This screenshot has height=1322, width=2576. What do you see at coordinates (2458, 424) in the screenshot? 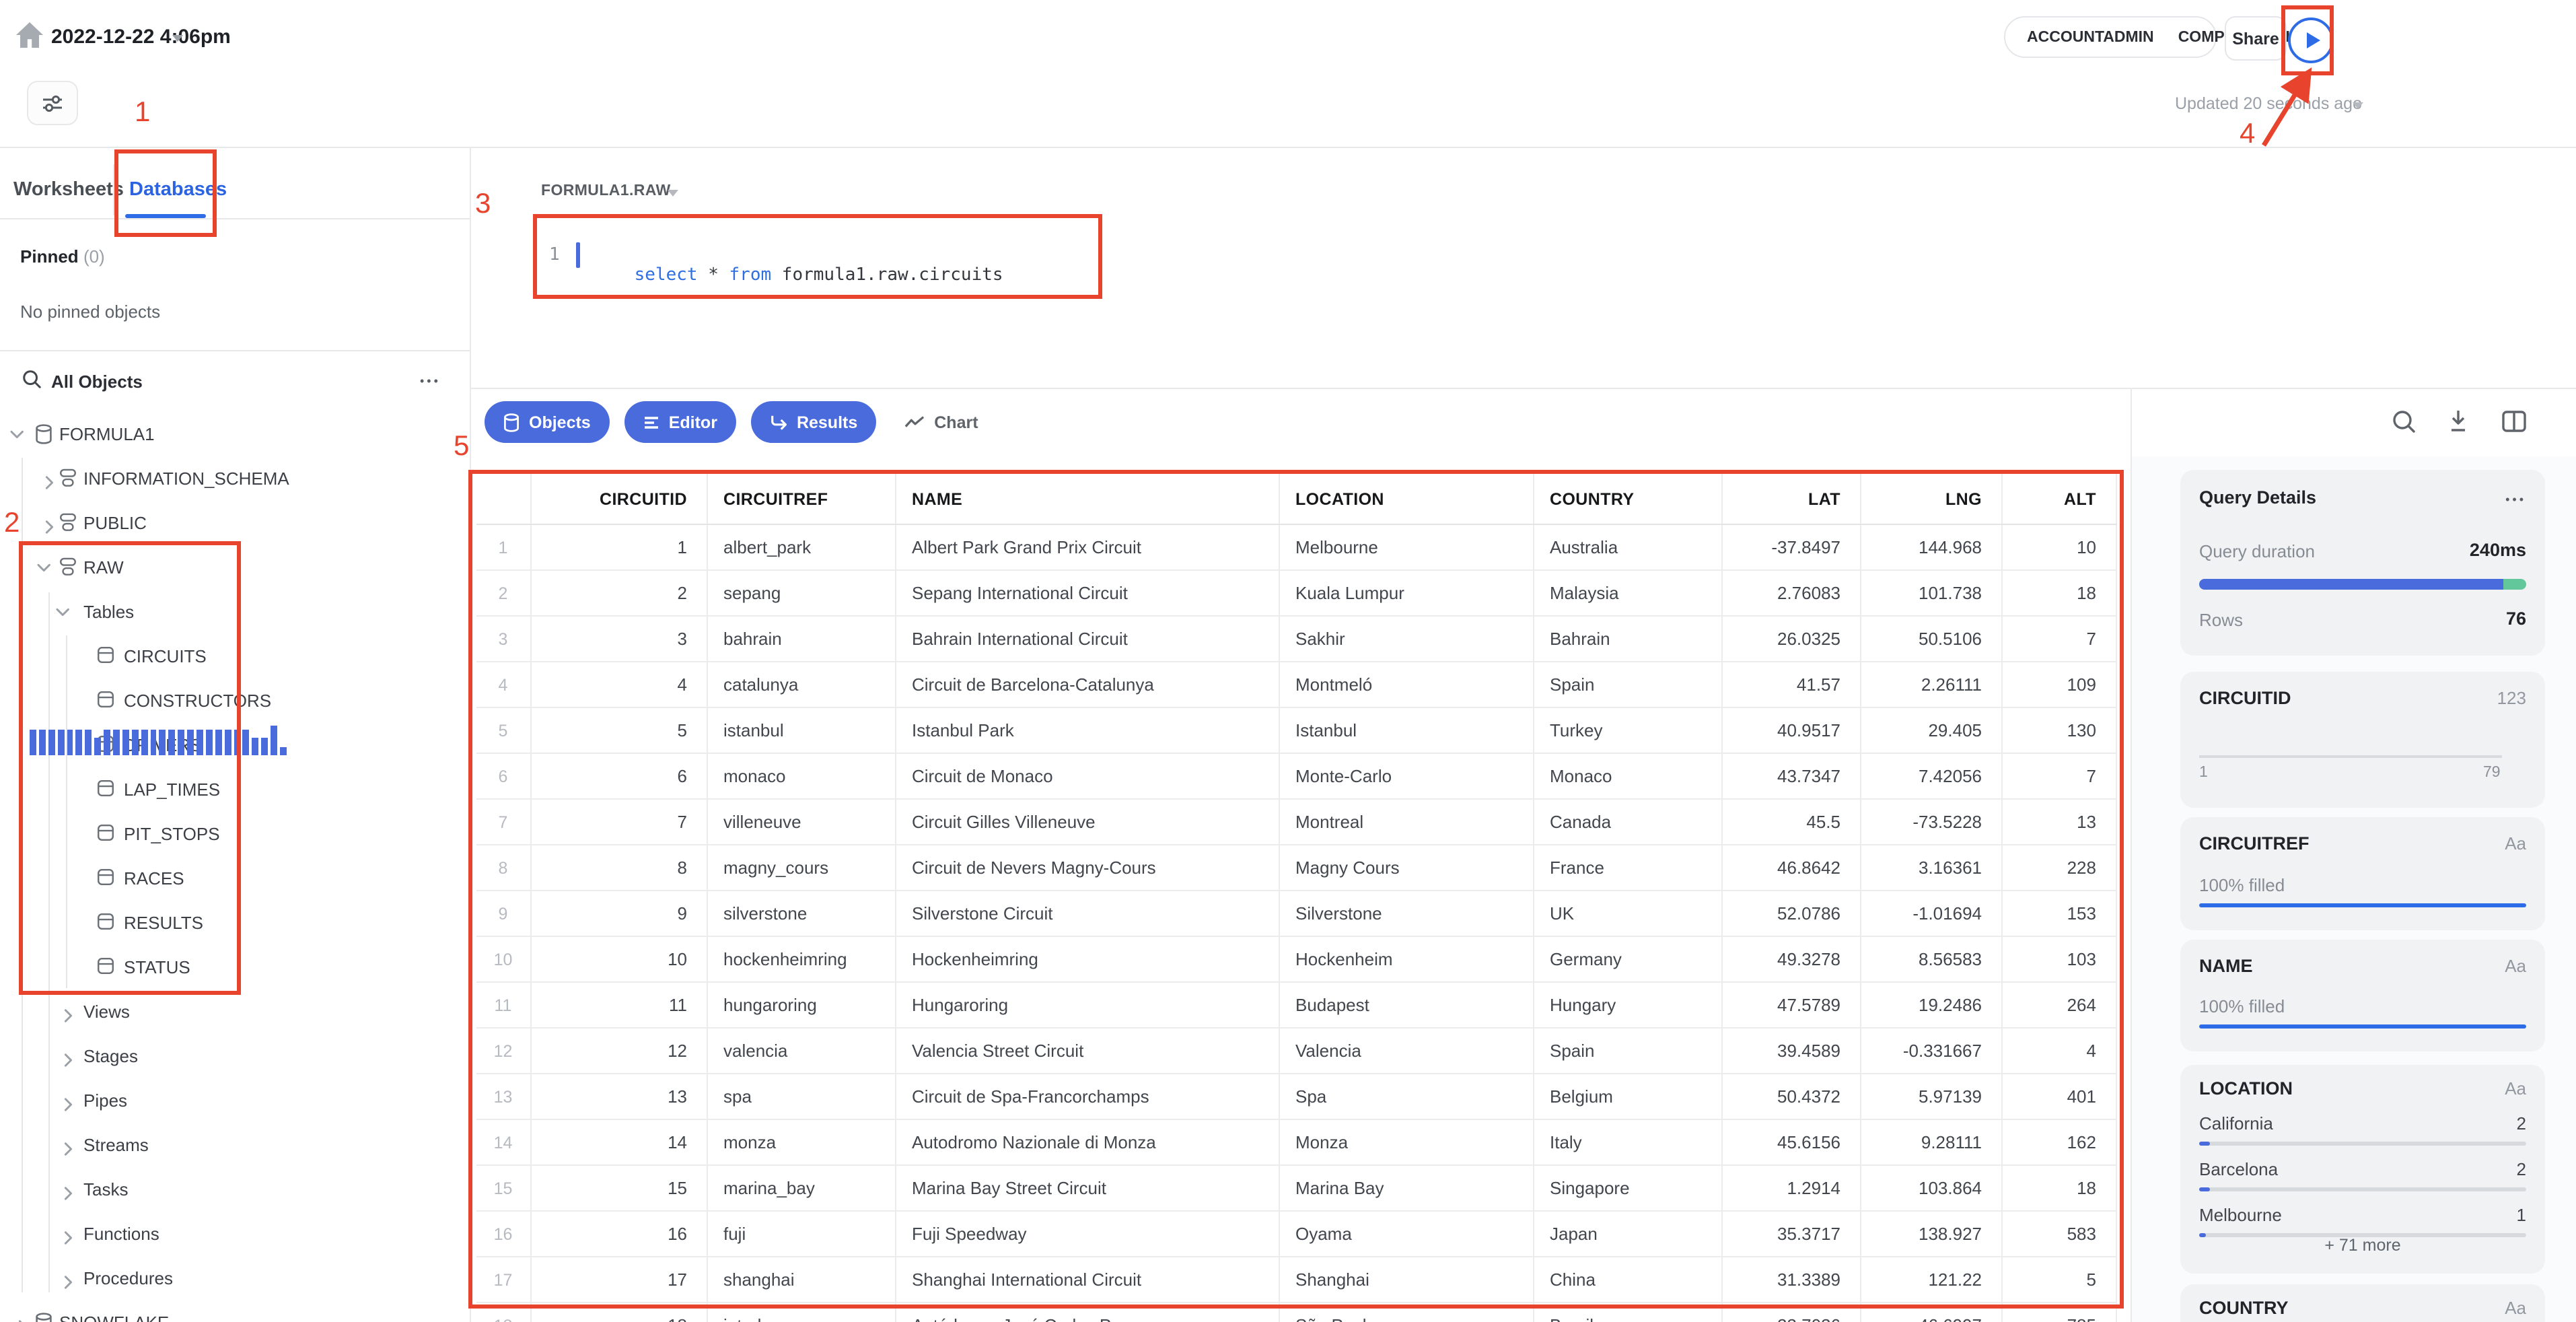
I see `download-icon` at bounding box center [2458, 424].